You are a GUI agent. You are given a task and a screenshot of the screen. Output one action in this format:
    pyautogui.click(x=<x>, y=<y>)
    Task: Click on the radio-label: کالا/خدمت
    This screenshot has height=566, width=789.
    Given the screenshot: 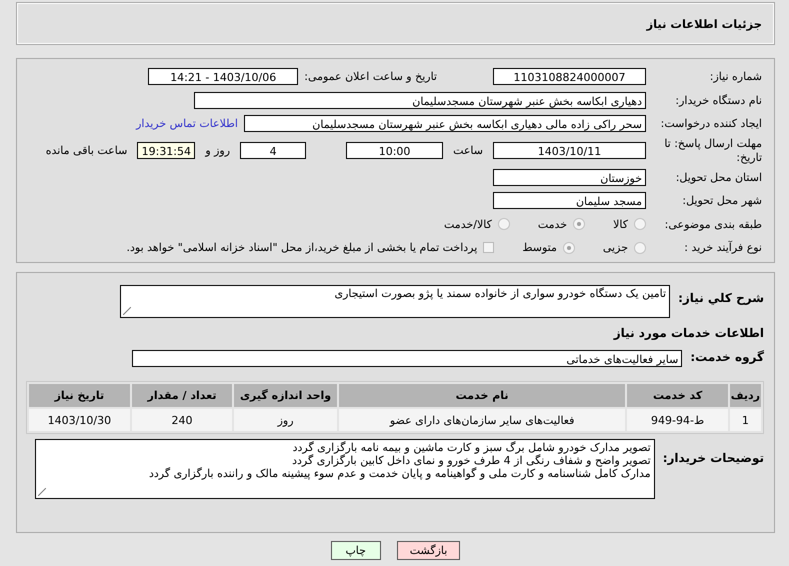 What is the action you would take?
    pyautogui.click(x=468, y=224)
    